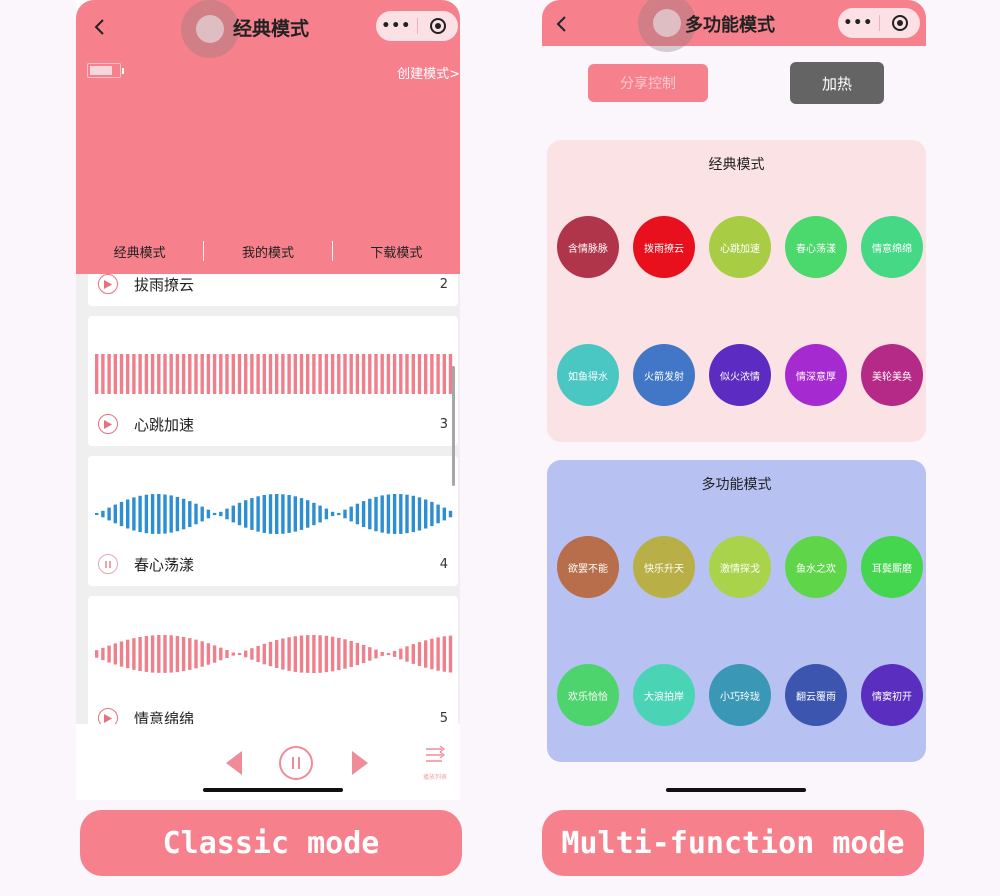  Describe the element at coordinates (664, 375) in the screenshot. I see `mode-circle-button: 火箭发射` at that location.